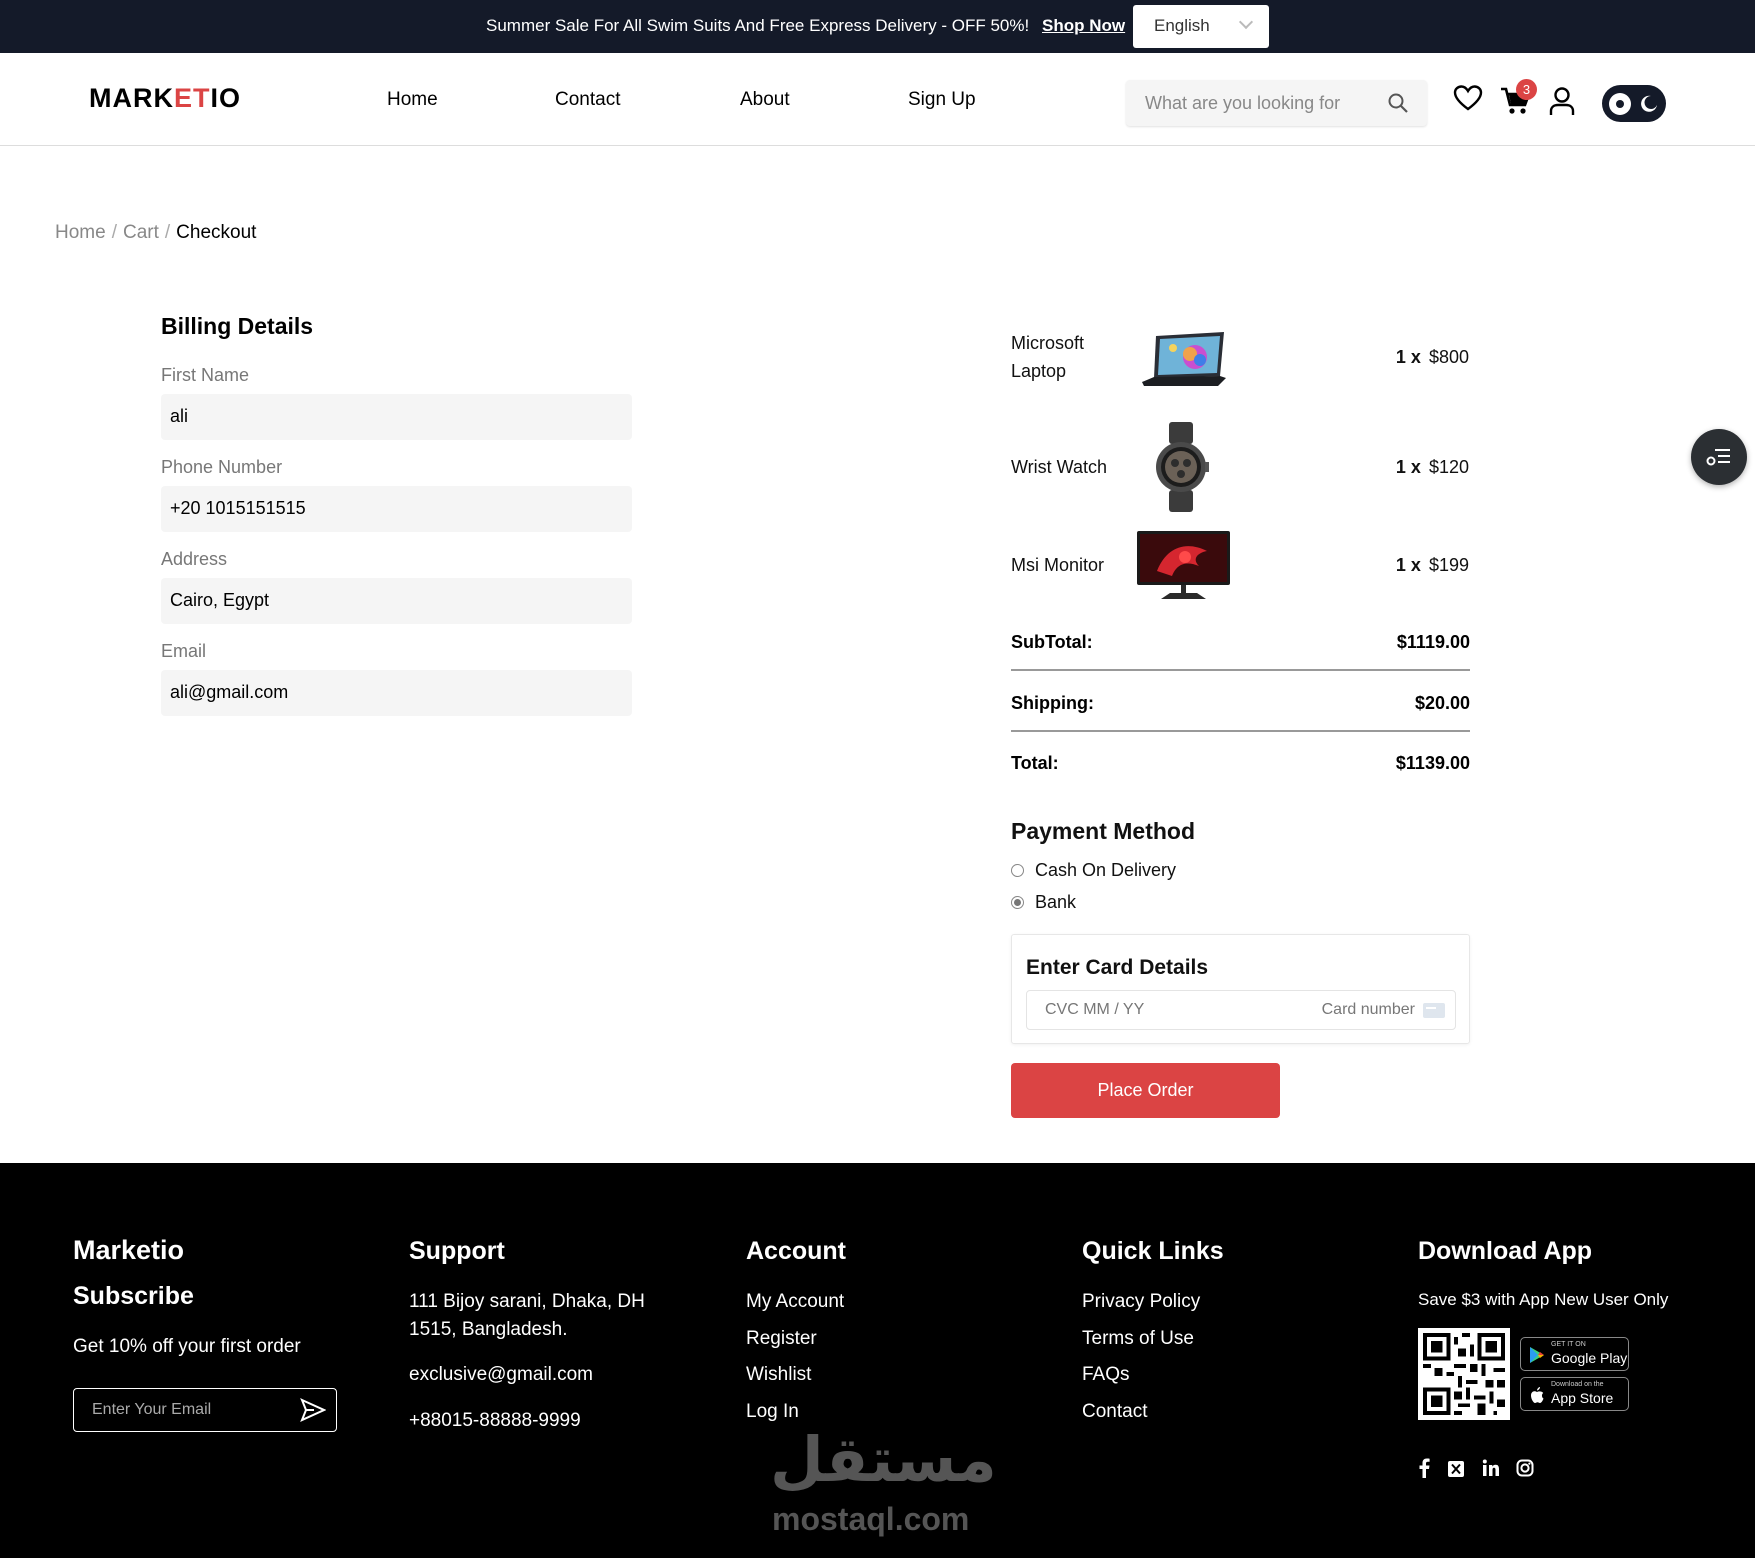  I want to click on breadcrumb-cart: Cart, so click(141, 232).